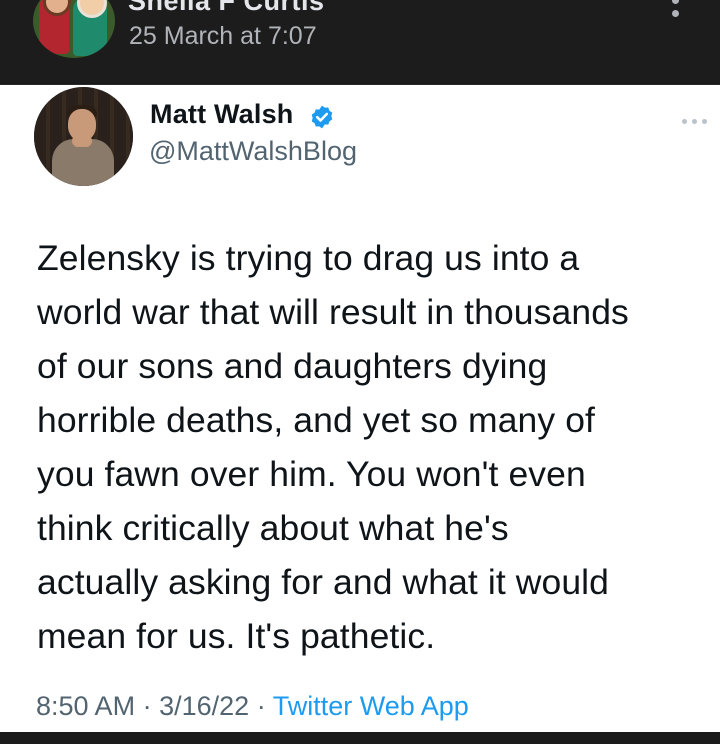 The width and height of the screenshot is (720, 744). What do you see at coordinates (333, 312) in the screenshot?
I see `tweet-text-line: world war that will result in thousands` at bounding box center [333, 312].